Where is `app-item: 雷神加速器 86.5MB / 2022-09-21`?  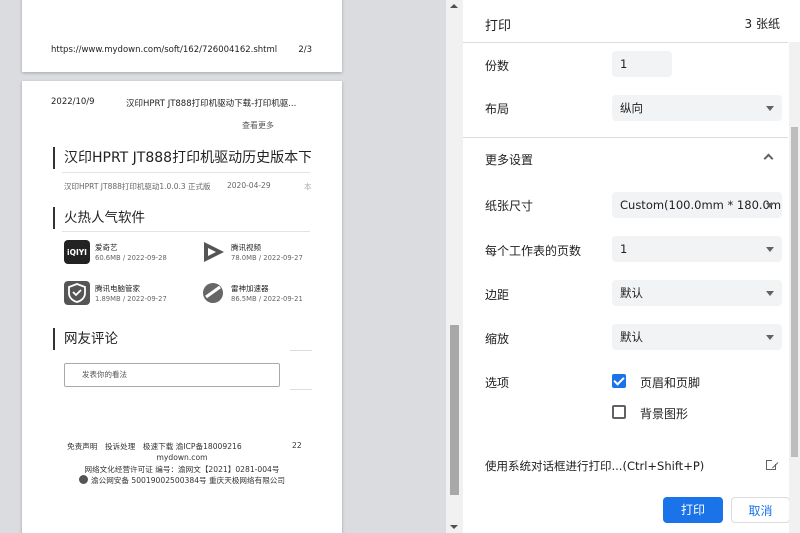
app-item: 雷神加速器 86.5MB / 2022-09-21 is located at coordinates (260, 294).